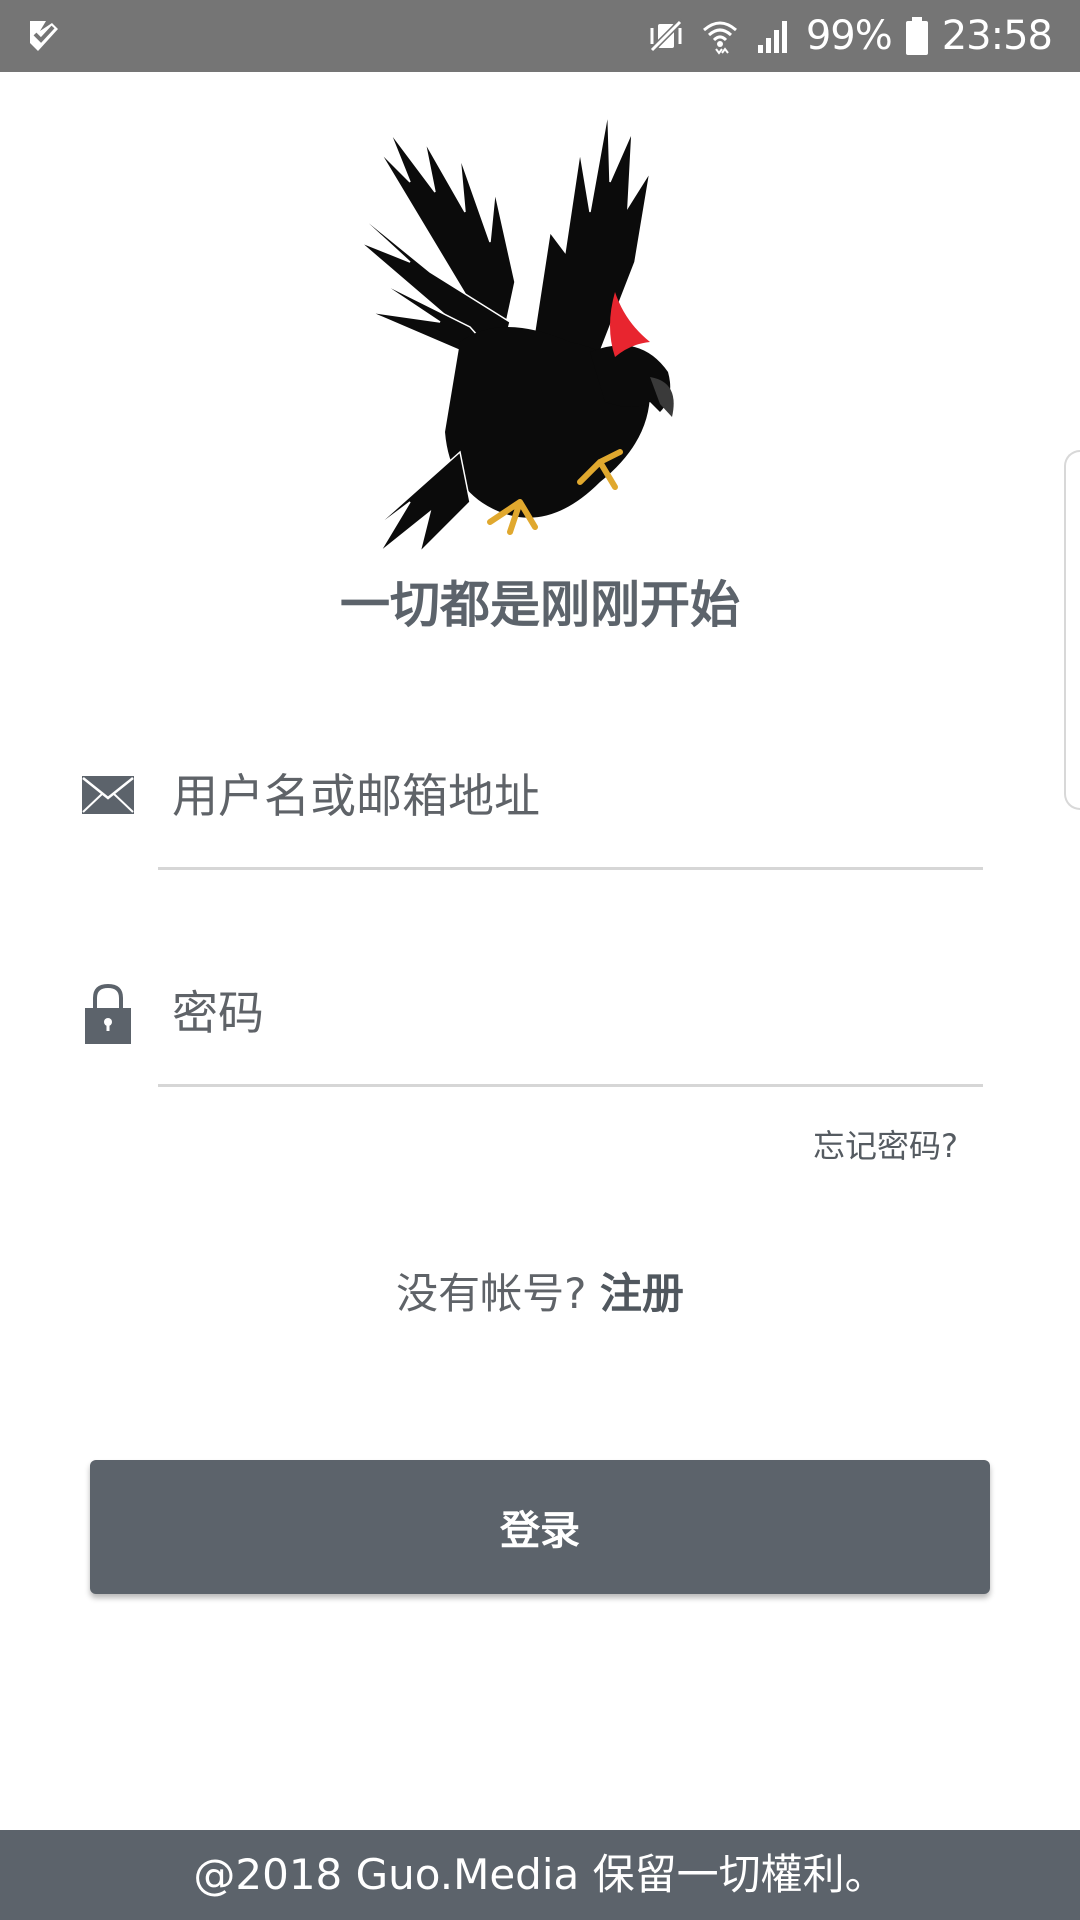 The image size is (1080, 1920). Describe the element at coordinates (642, 1293) in the screenshot. I see `register-link: 注册` at that location.